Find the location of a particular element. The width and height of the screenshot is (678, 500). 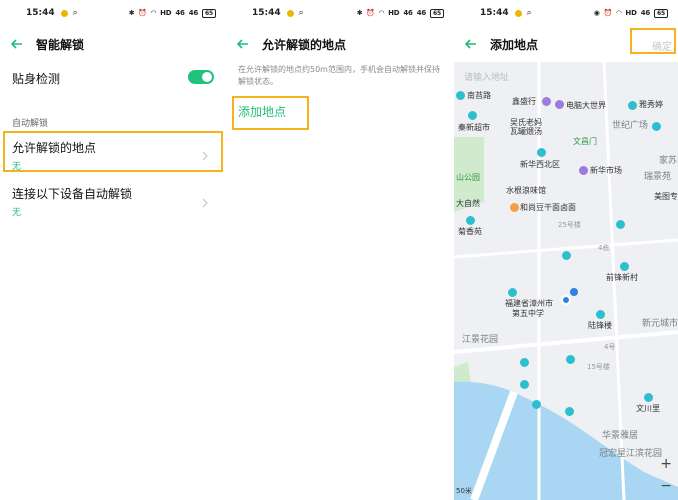

map-label: 山公园 is located at coordinates (468, 177).